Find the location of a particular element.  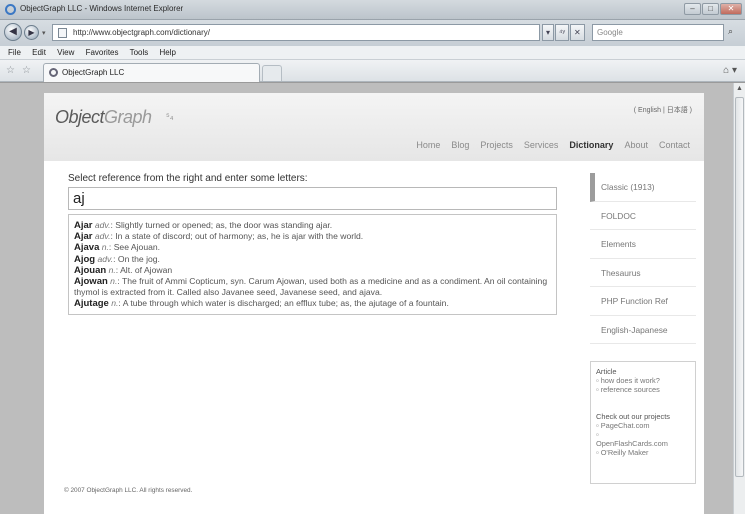

forward-icon: ▶ is located at coordinates (31, 32).